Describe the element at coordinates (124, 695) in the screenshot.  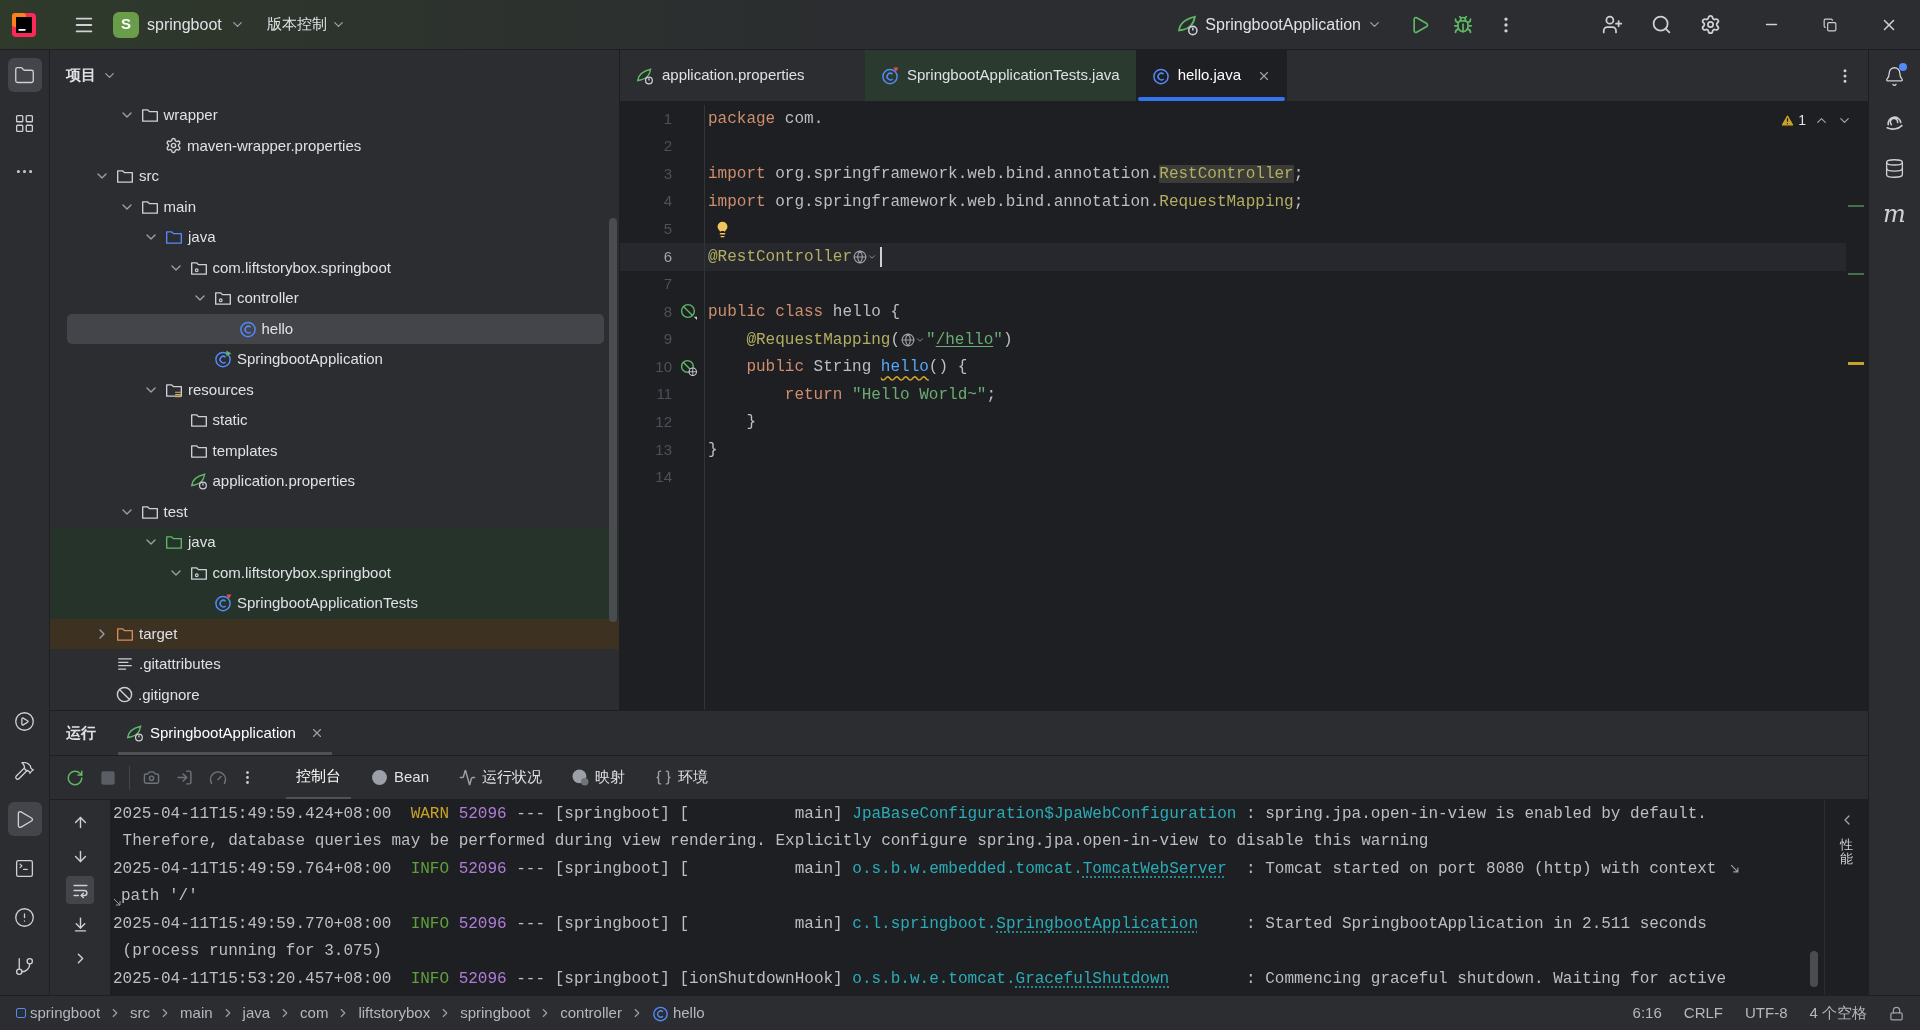
I see `ban-icon` at that location.